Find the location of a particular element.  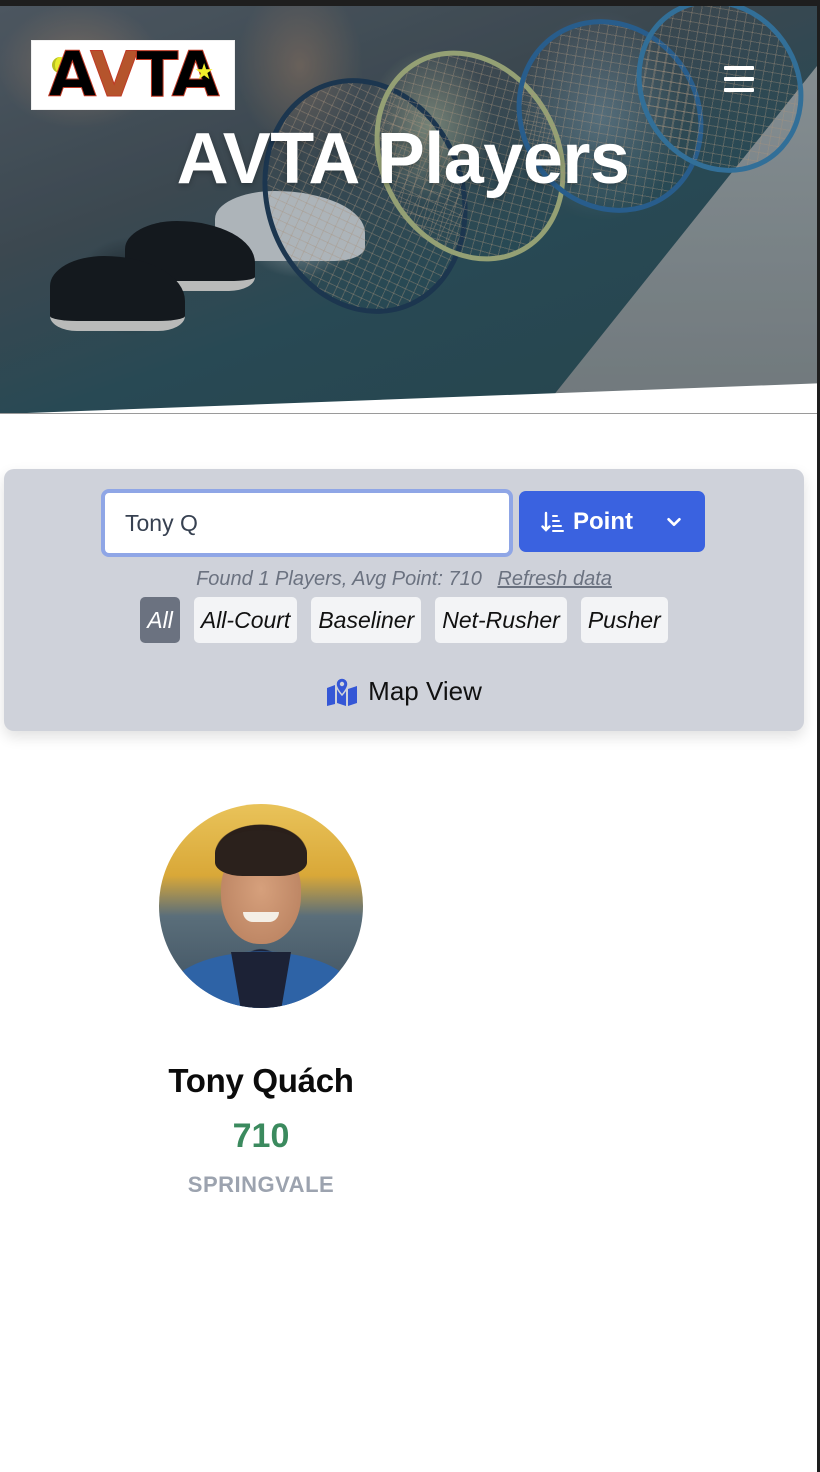

logo-letter-v: V is located at coordinates (114, 74).